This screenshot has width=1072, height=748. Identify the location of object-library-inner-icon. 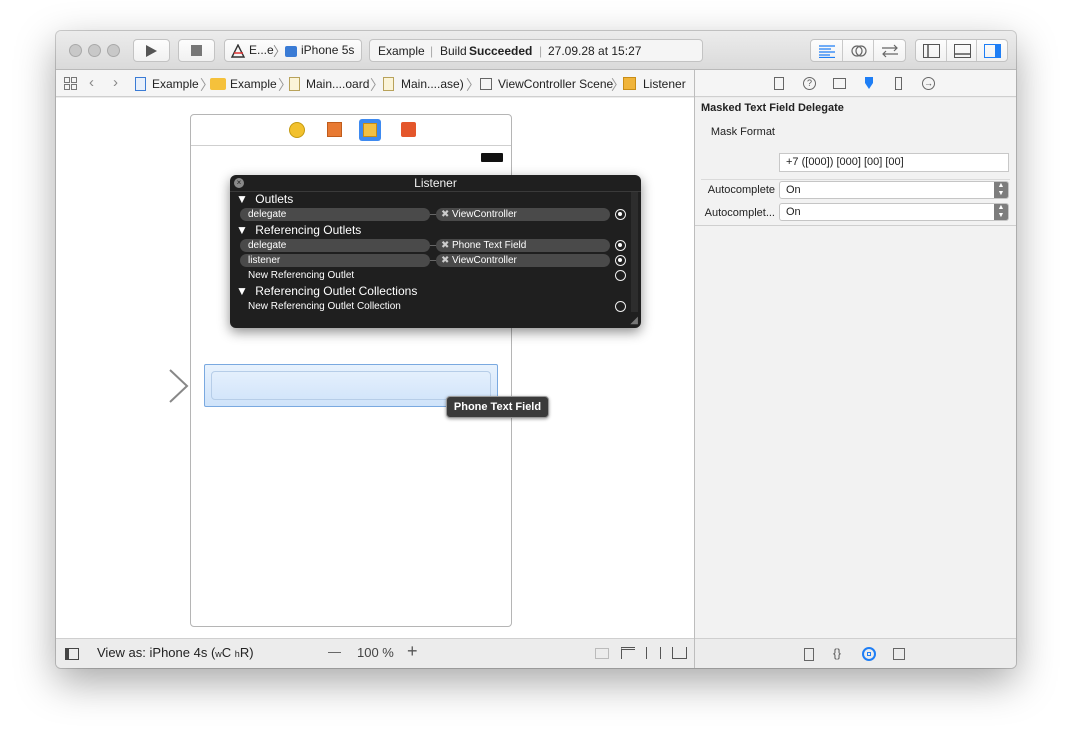
(869, 654).